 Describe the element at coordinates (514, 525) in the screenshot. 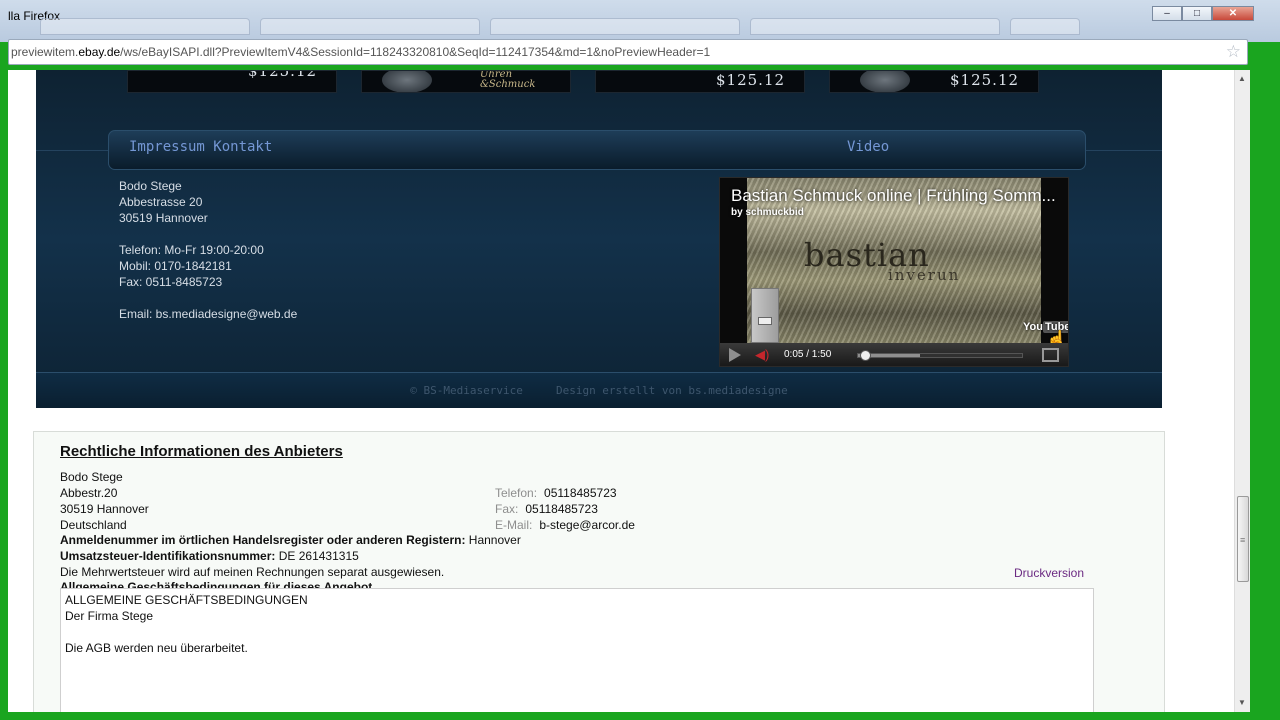

I see `email-label: E-Mail:` at that location.